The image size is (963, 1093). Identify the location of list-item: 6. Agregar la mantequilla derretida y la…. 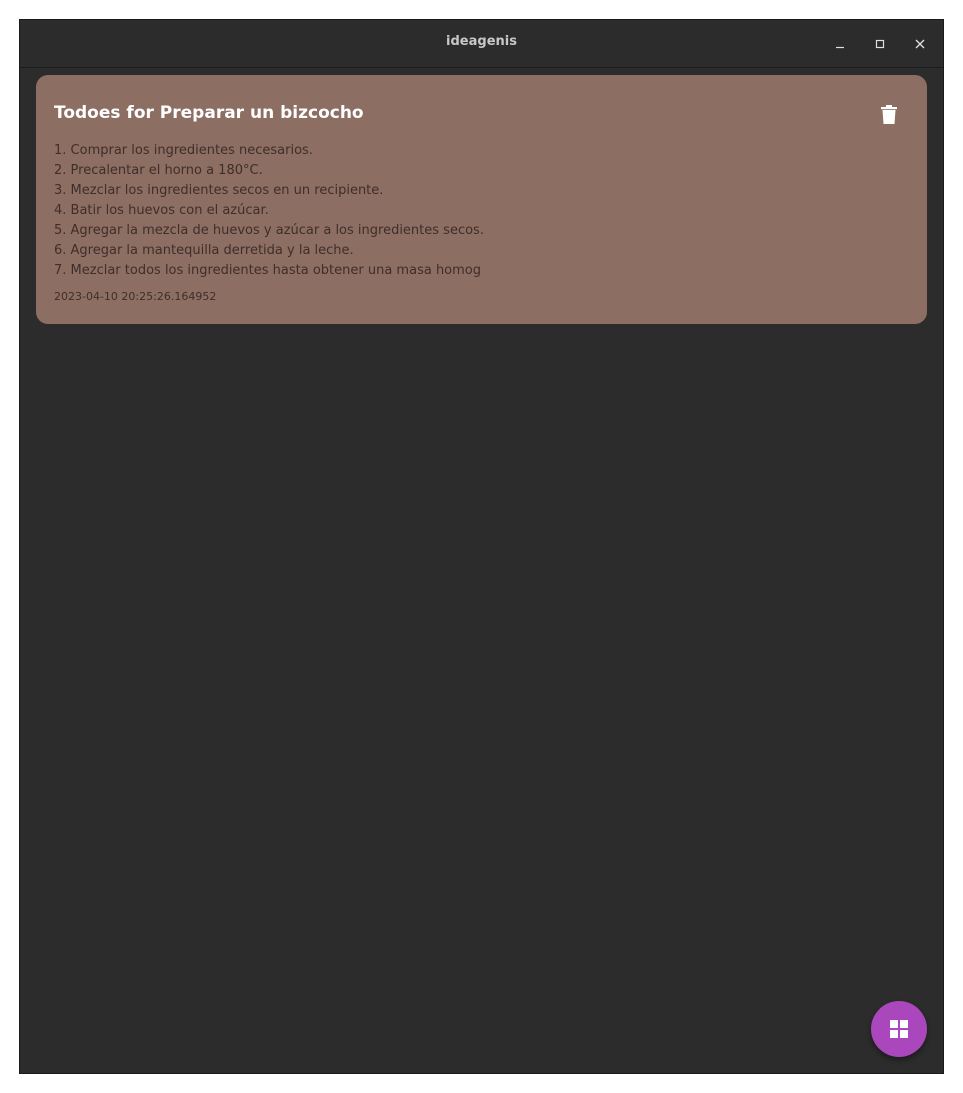
(204, 250).